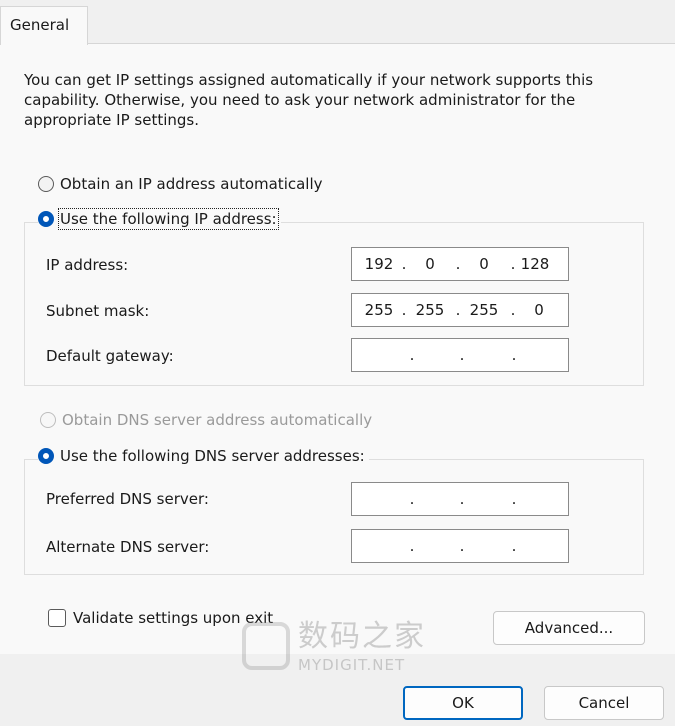 The image size is (675, 726). Describe the element at coordinates (430, 310) in the screenshot. I see `subnet-octet-2: 255` at that location.